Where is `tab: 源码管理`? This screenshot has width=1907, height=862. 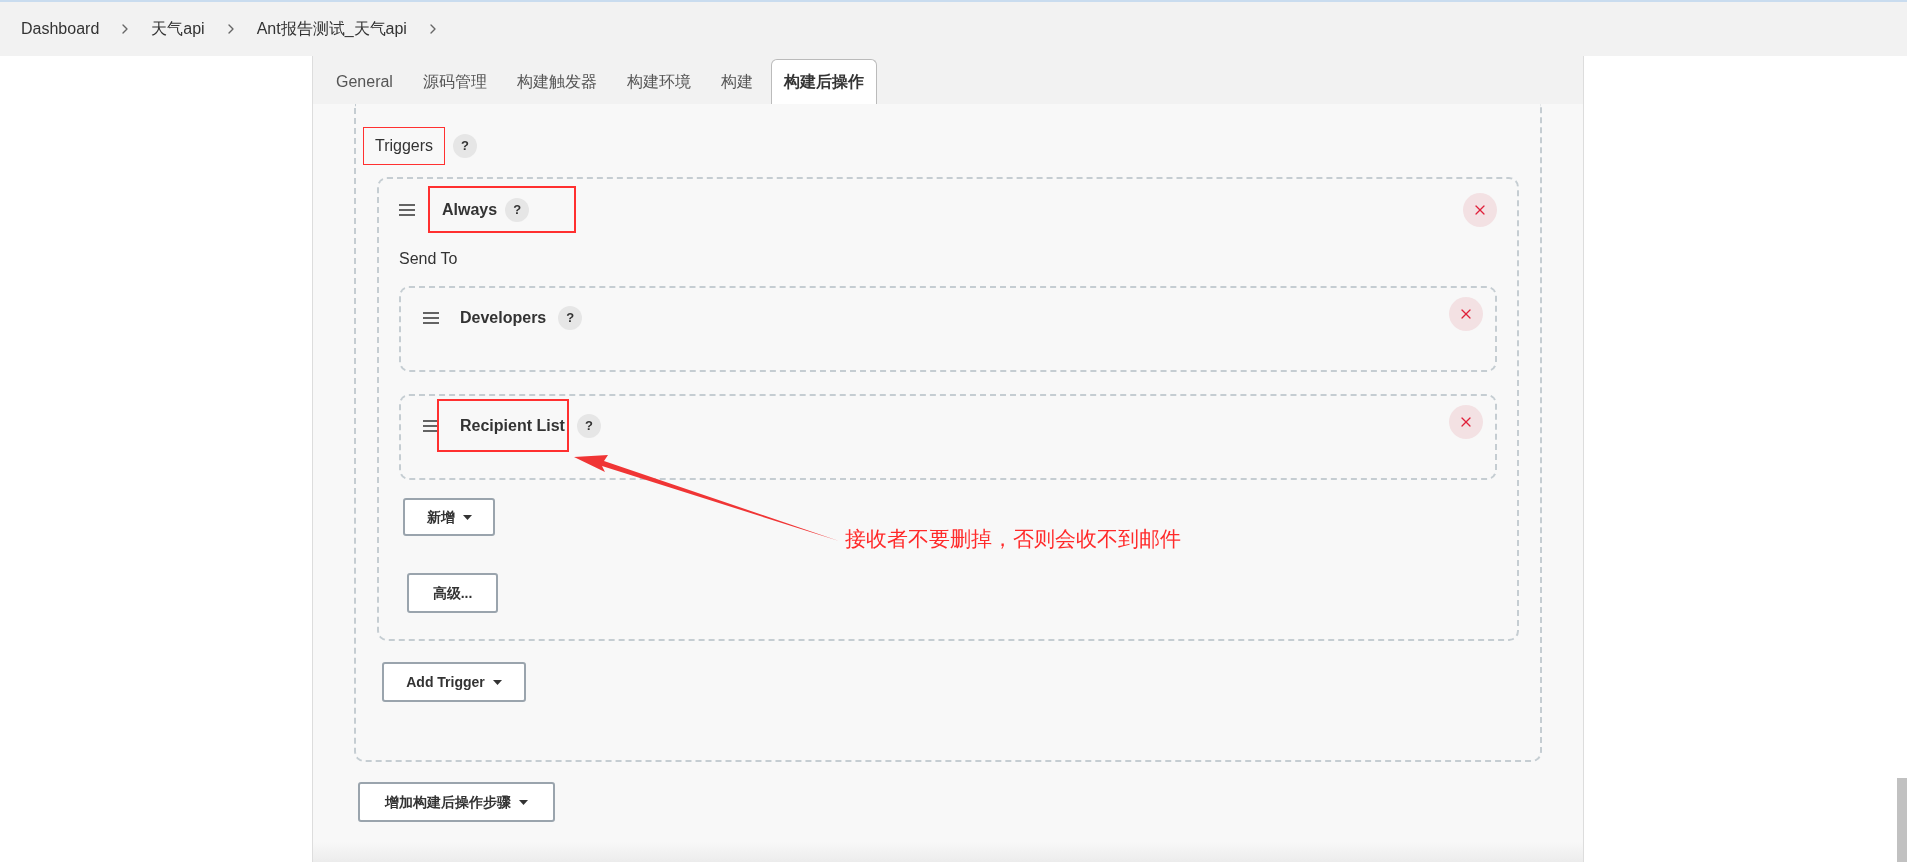 tab: 源码管理 is located at coordinates (454, 81).